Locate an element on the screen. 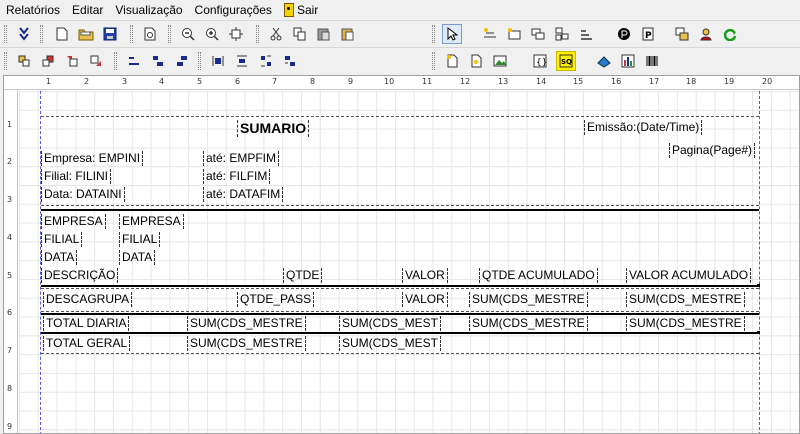 This screenshot has height=434, width=800. space-v-icon is located at coordinates (266, 61).